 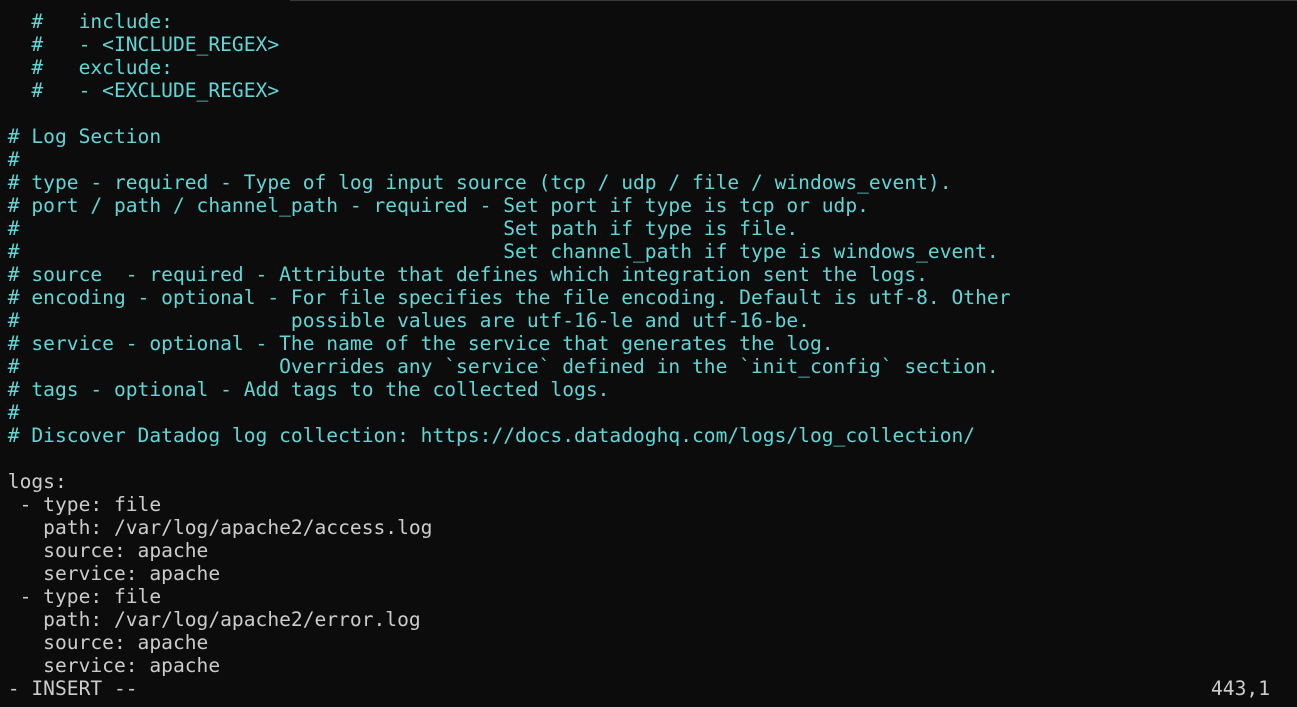 I want to click on editor-line: logs:, so click(x=505, y=481).